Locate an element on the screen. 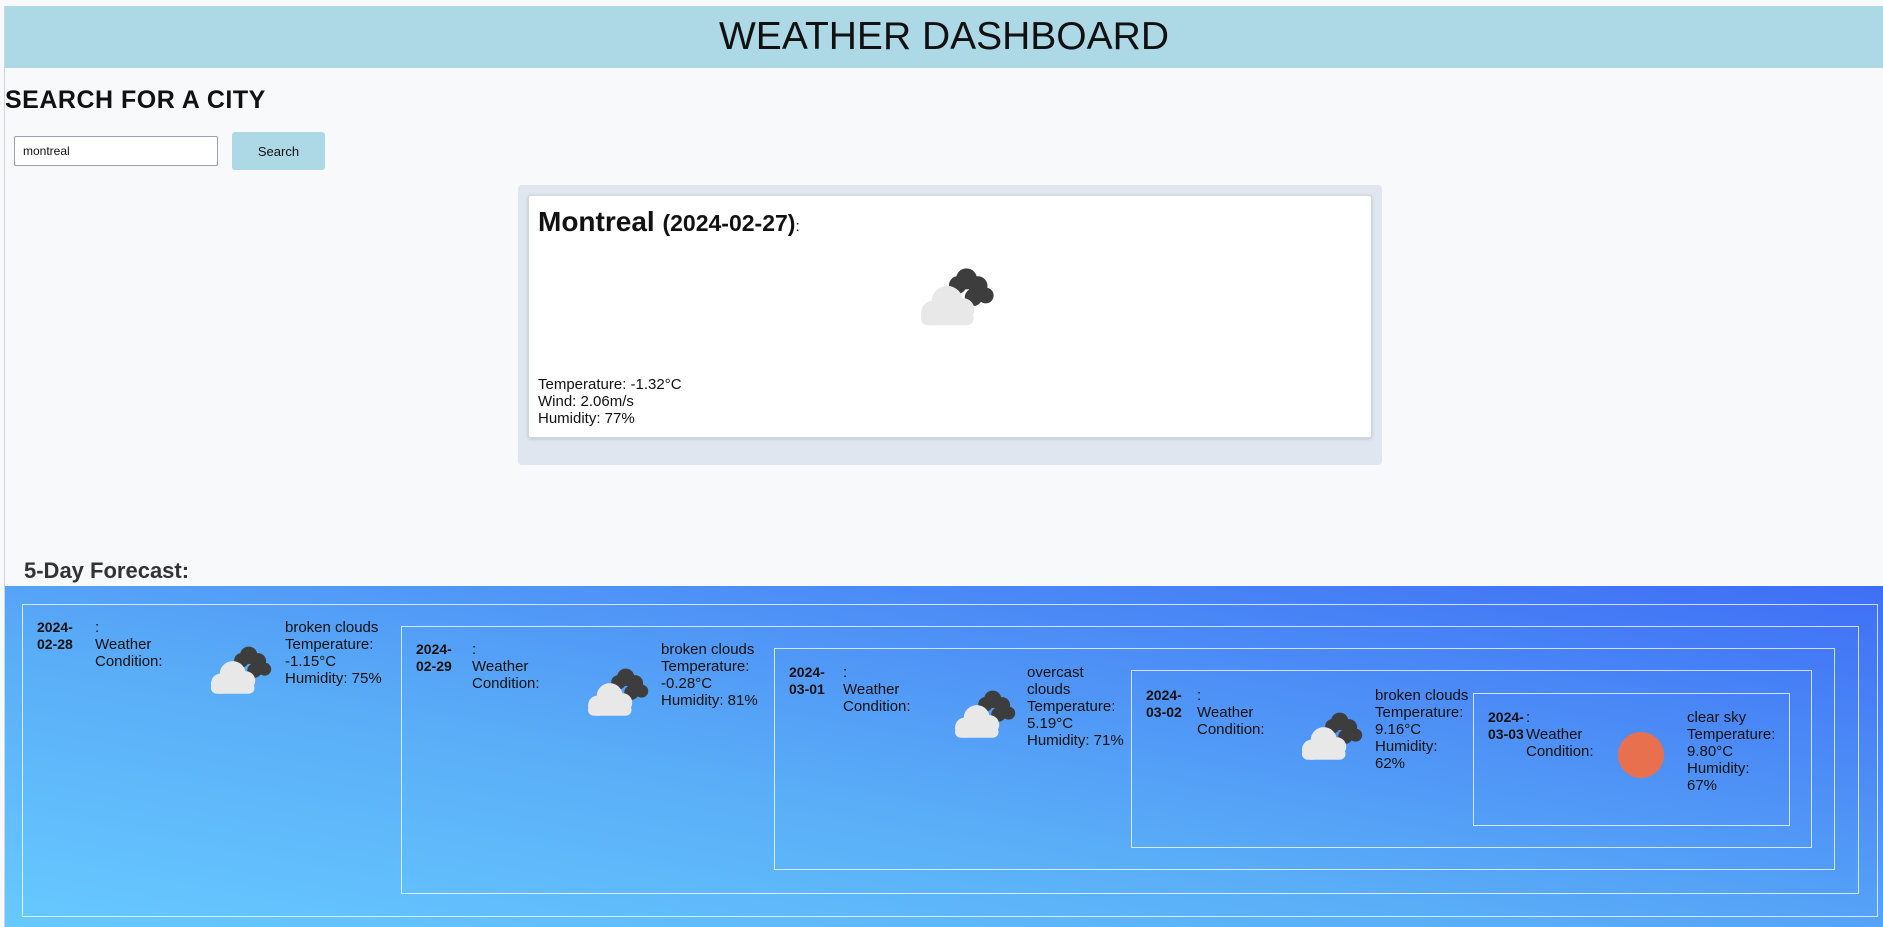 Image resolution: width=1883 pixels, height=927 pixels. forecast-temperature: Temperature: 9.80°C is located at coordinates (1731, 743).